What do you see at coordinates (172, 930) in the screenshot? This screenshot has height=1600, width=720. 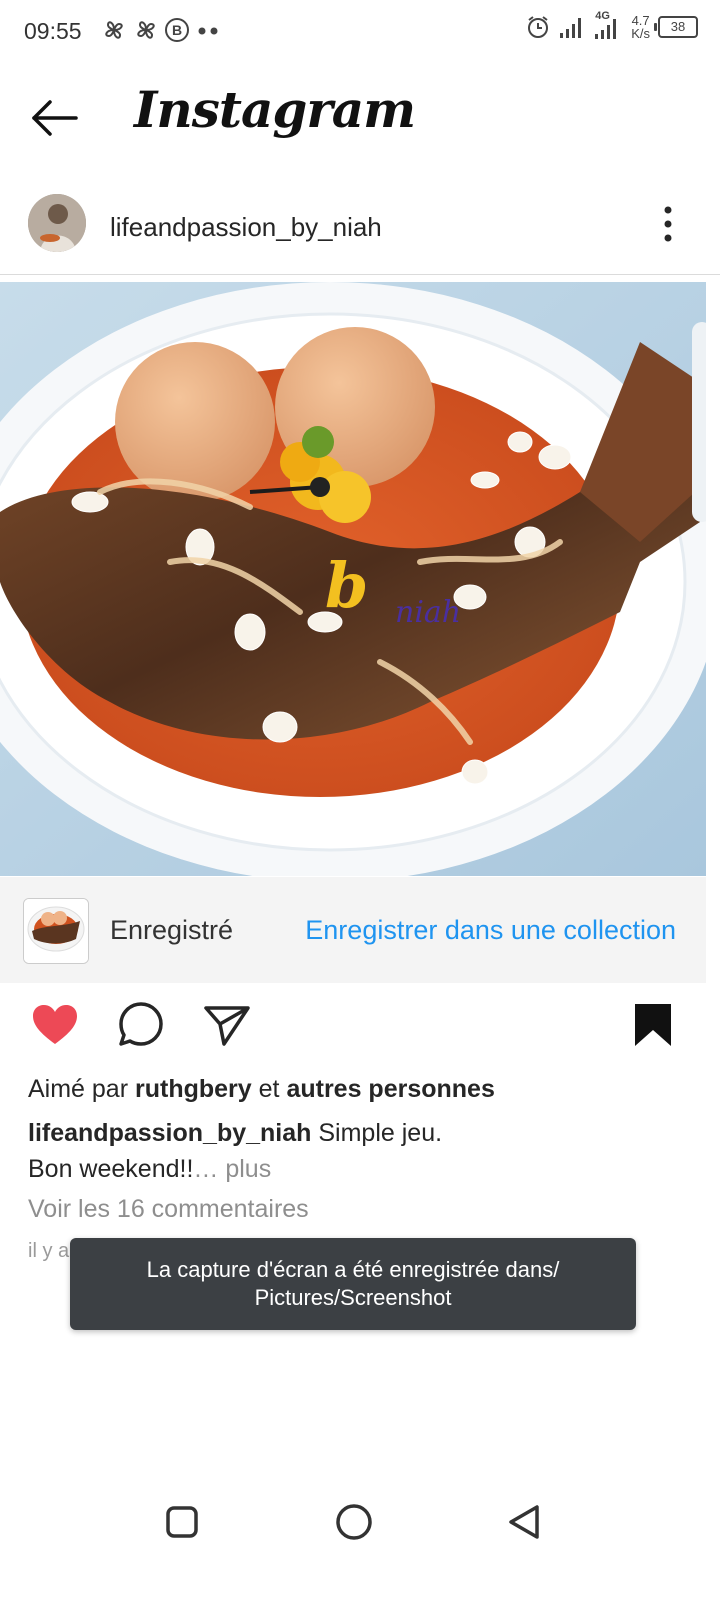 I see `saved-status-label: Enregistré` at bounding box center [172, 930].